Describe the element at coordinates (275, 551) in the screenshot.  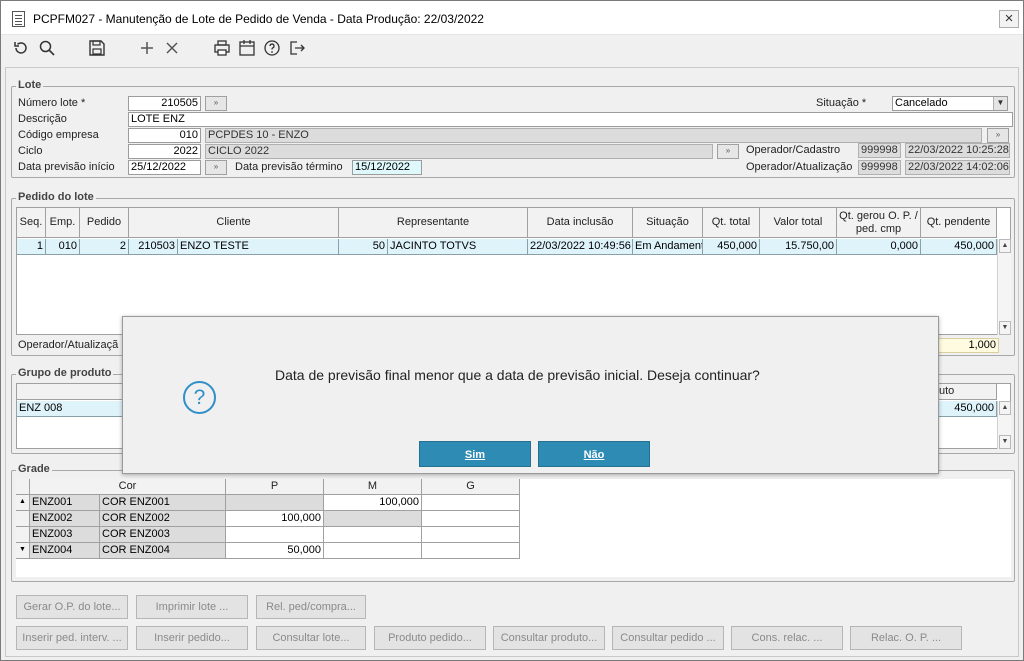
I see `grade-cell-p: 50,000` at that location.